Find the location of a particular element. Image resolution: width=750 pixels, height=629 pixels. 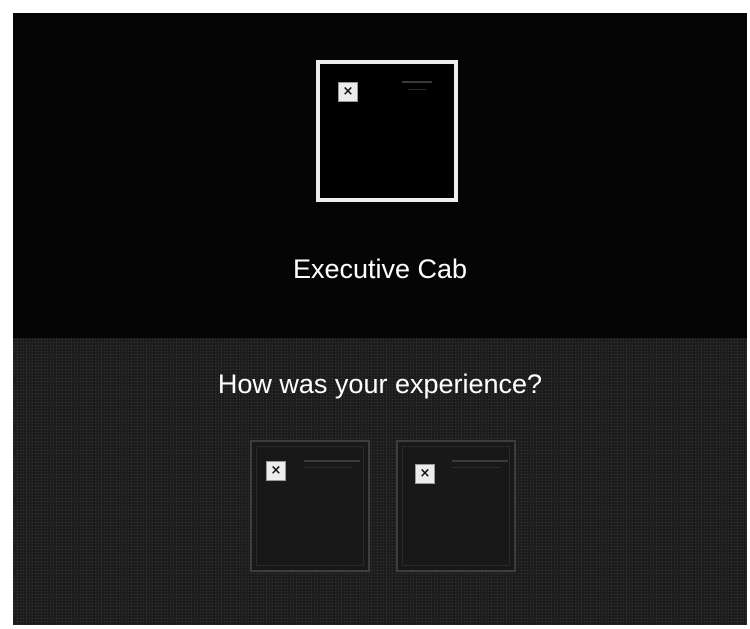

vehicle-title: Executive Cab is located at coordinates (380, 269).